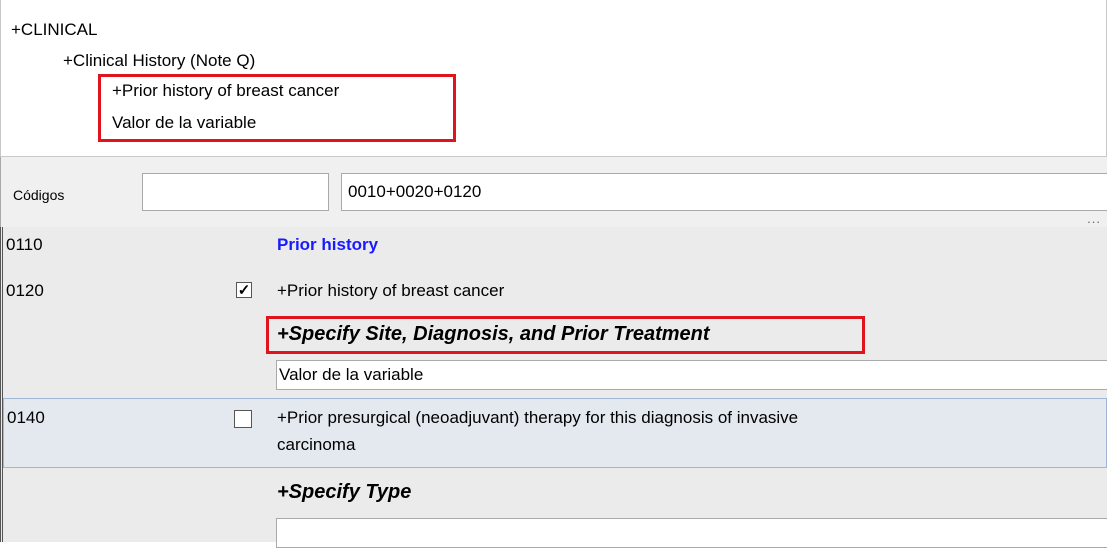 The image size is (1107, 548). Describe the element at coordinates (344, 492) in the screenshot. I see `specify-type-label: +Specify Type` at that location.